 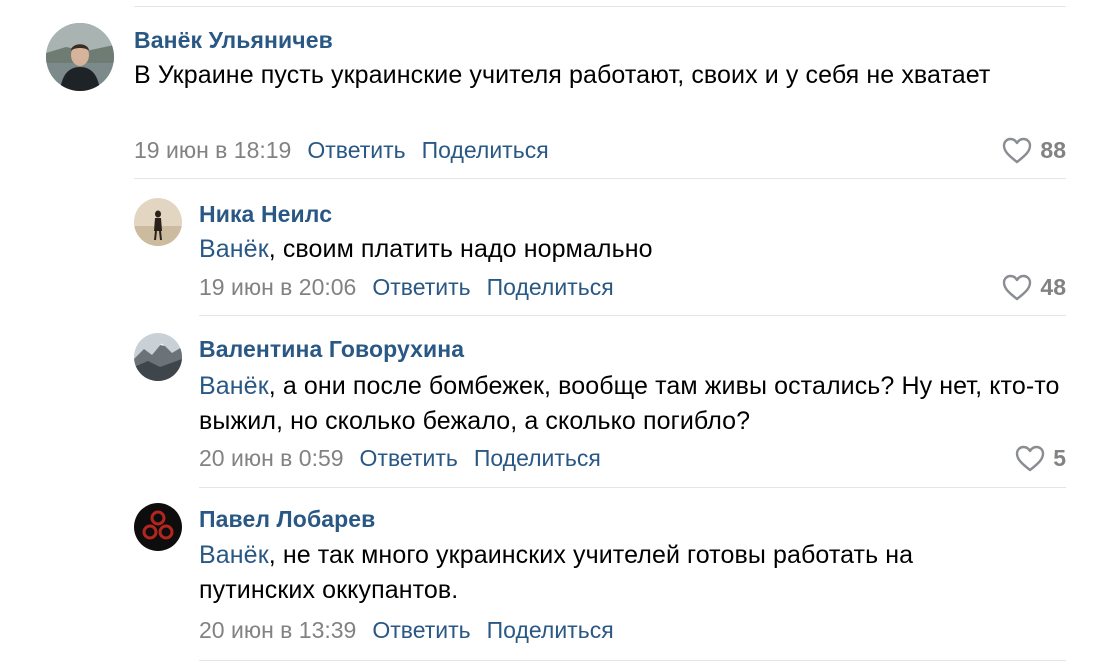 I want to click on comment-date: 20 июн в 13:39, so click(x=277, y=630).